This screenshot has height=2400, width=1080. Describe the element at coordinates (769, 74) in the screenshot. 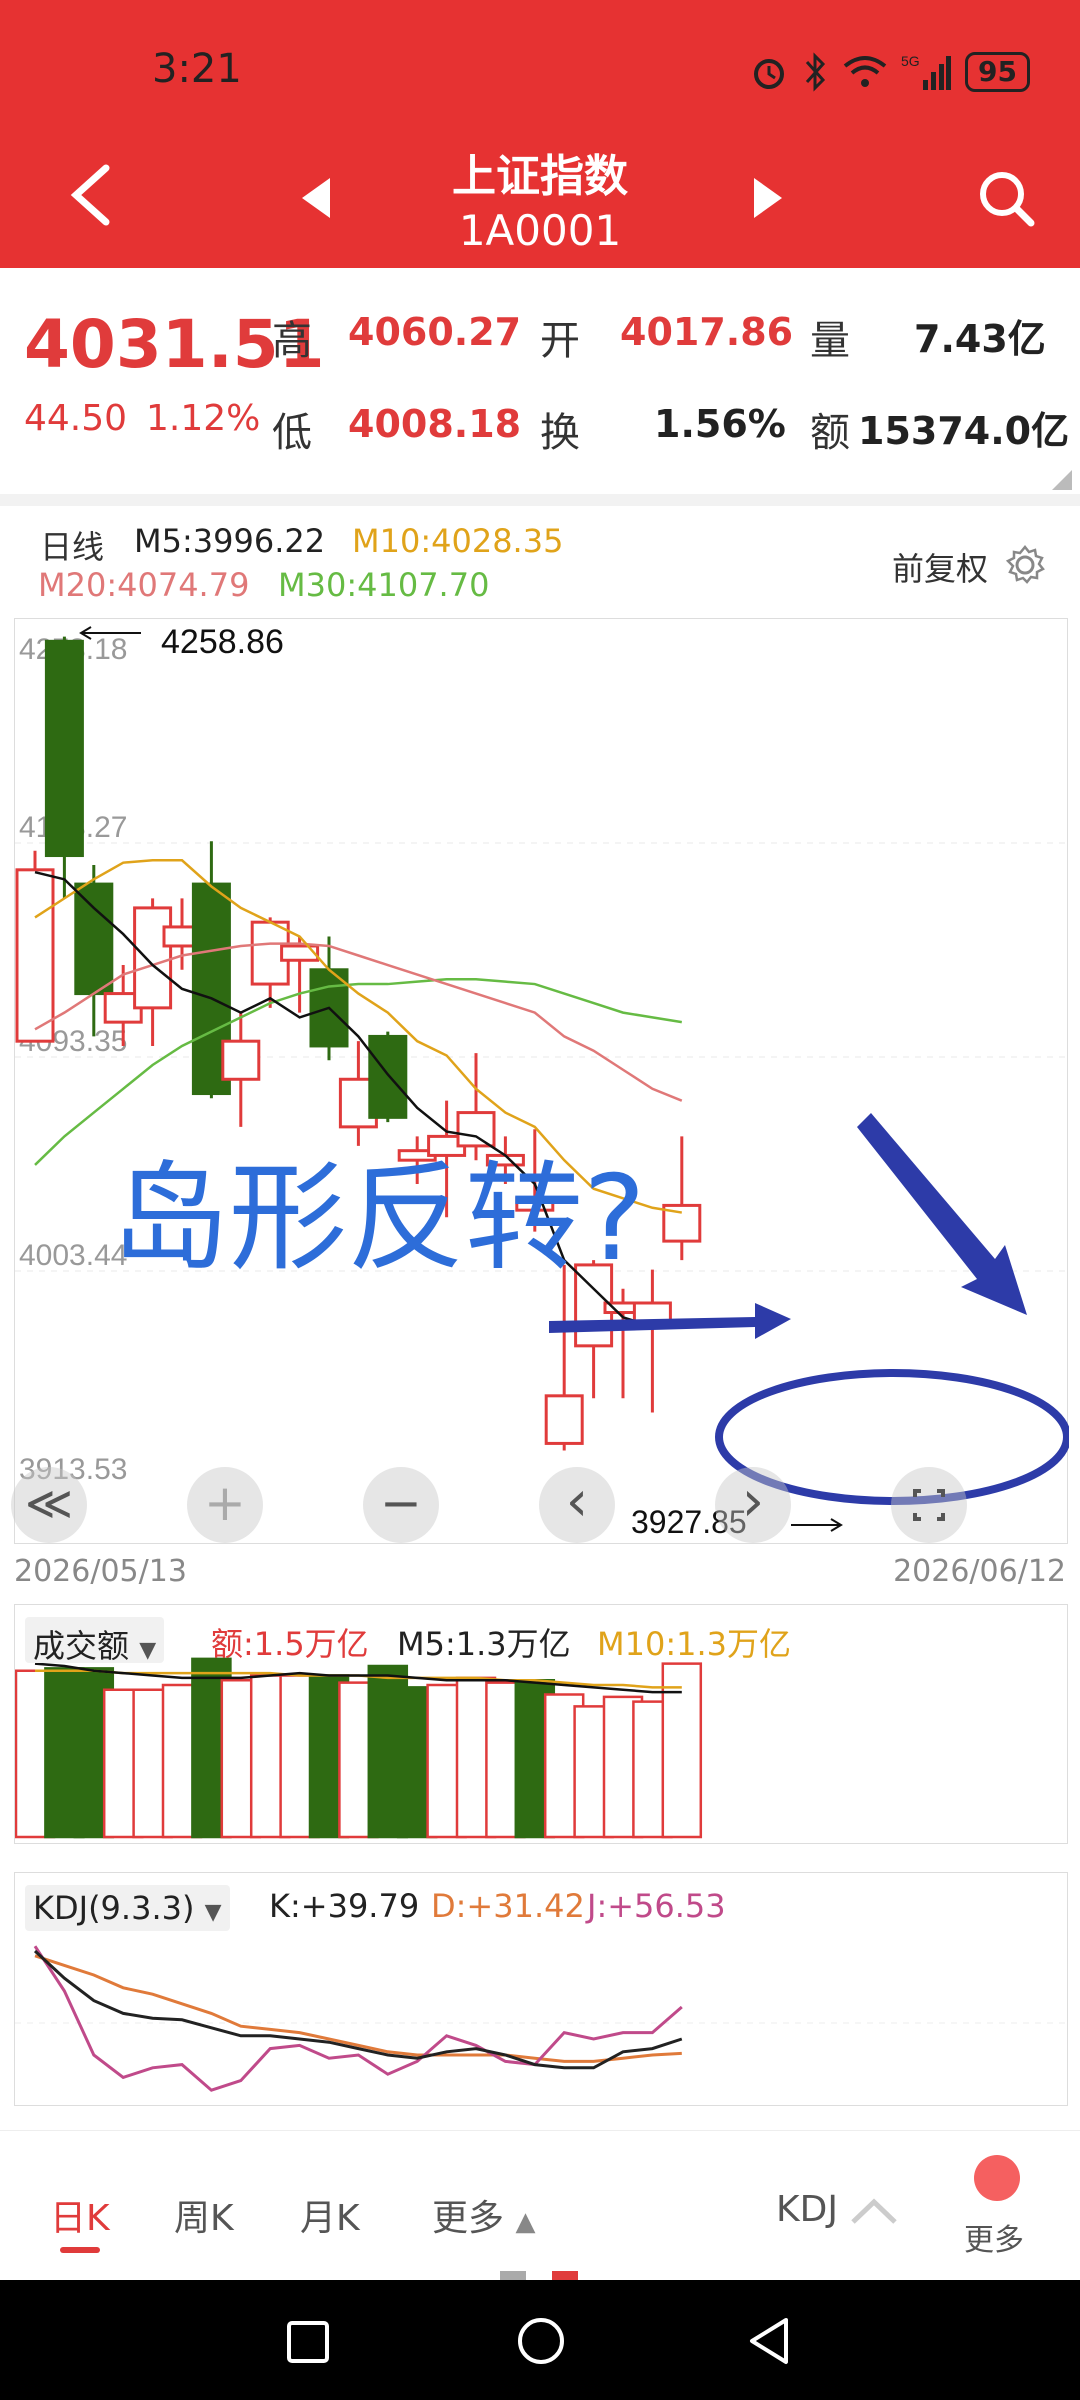

I see `alarm-icon` at that location.